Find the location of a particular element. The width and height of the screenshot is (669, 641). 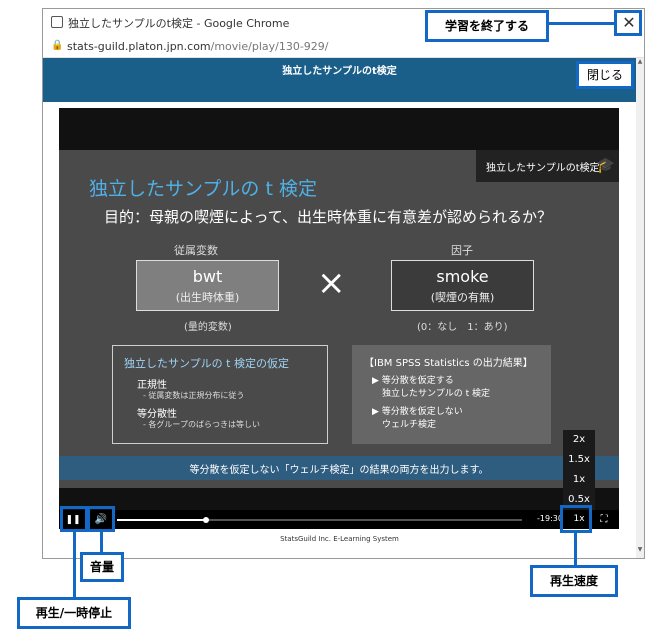

dependent-variable-box: bwt (出生時体重) is located at coordinates (207, 285).